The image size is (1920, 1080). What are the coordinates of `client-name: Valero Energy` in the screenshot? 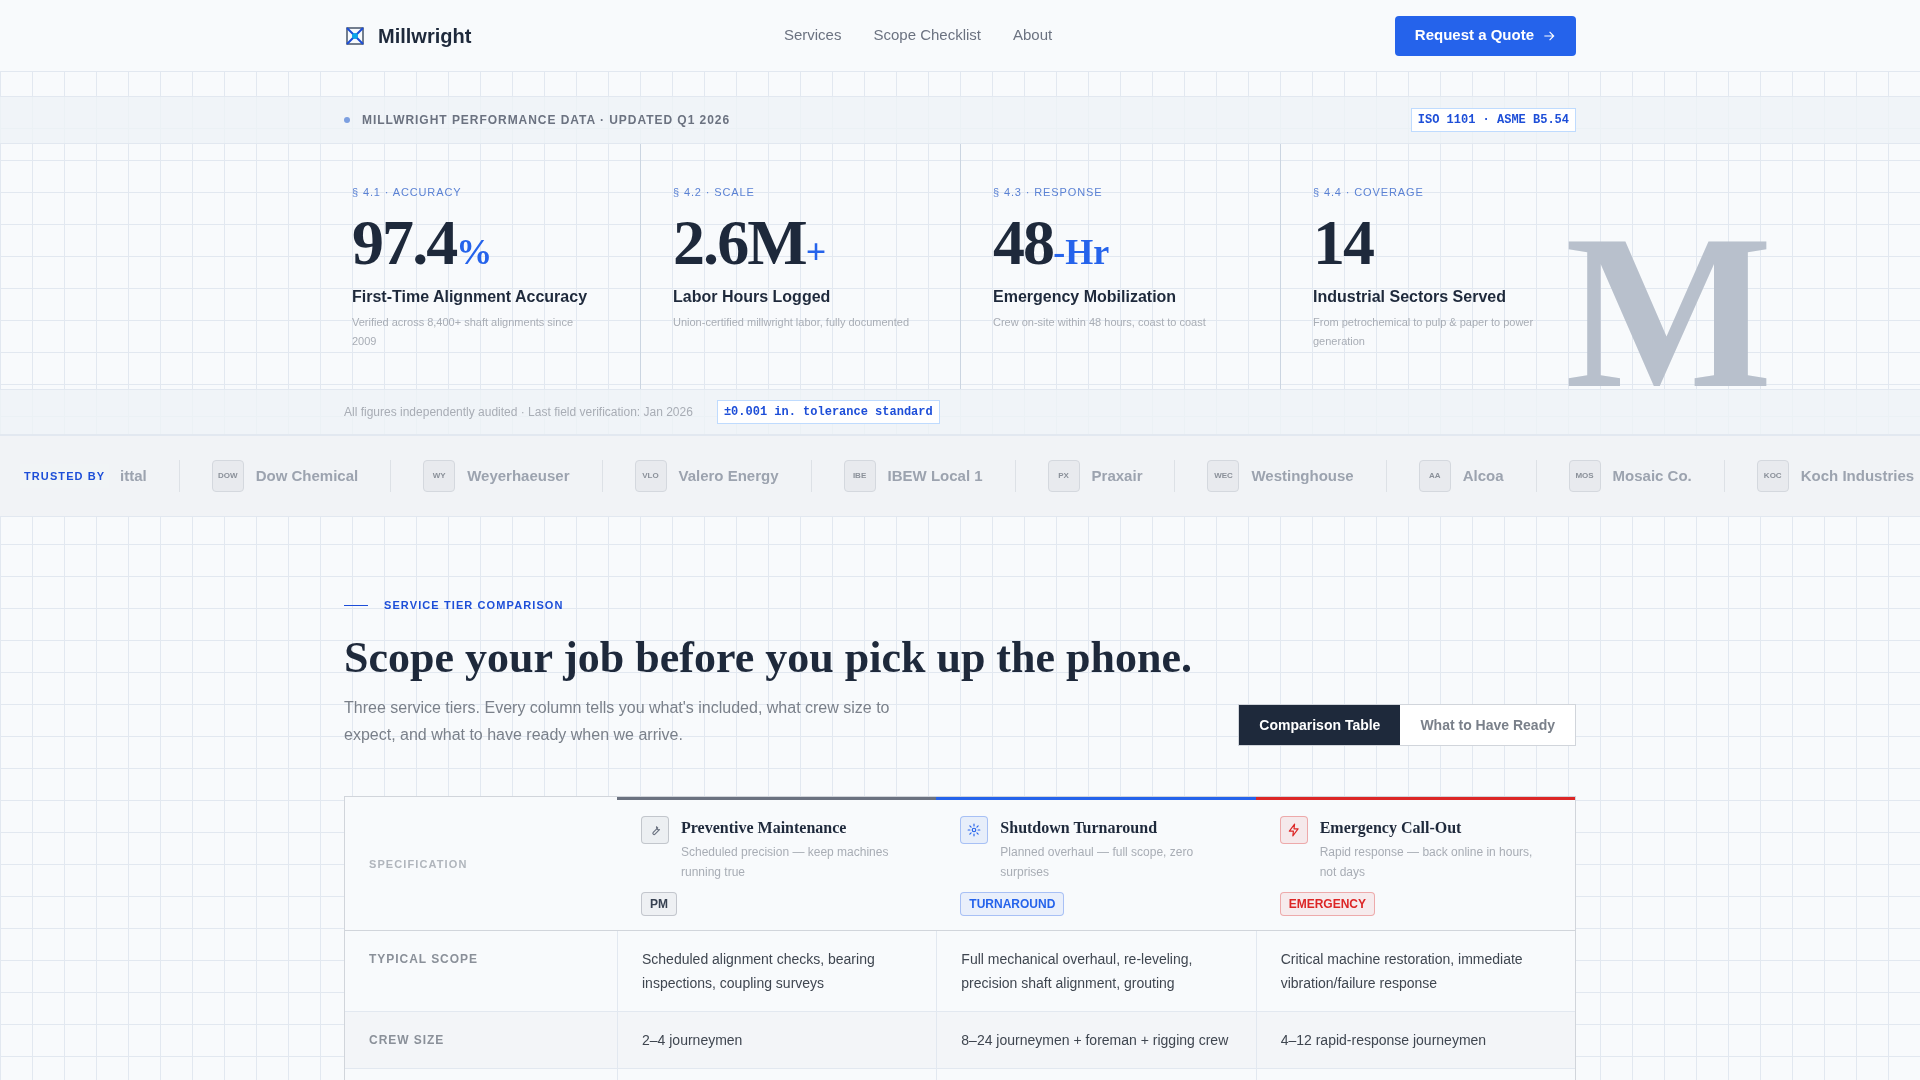 It's located at (728, 475).